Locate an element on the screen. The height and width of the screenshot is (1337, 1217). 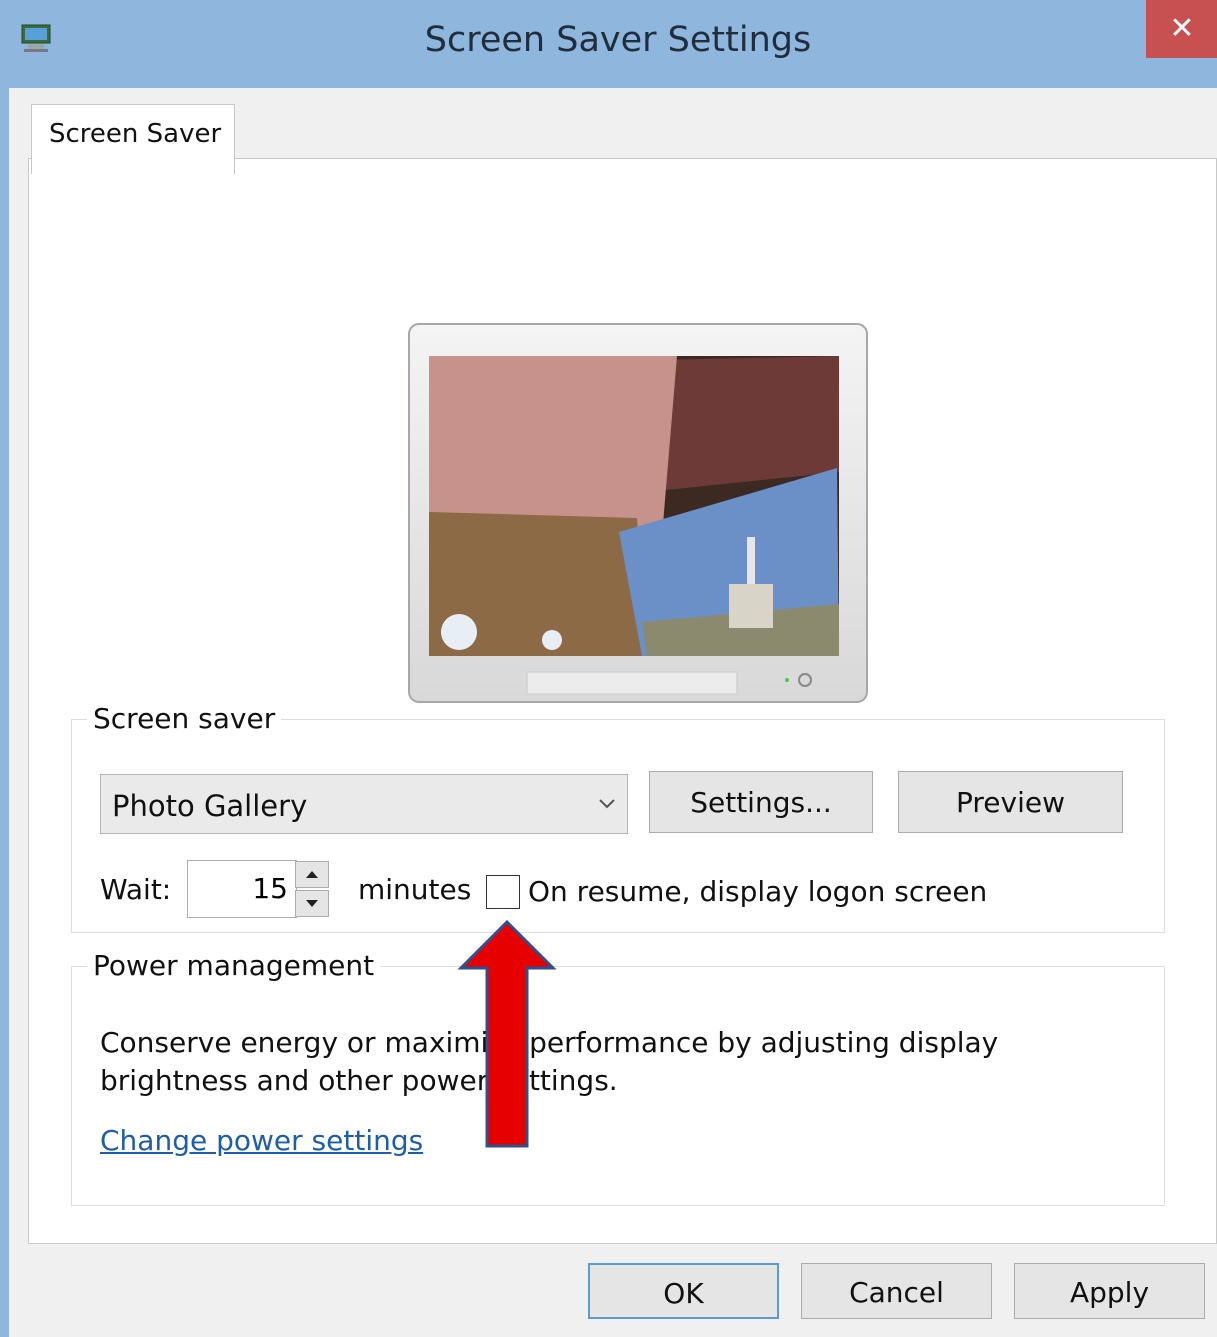
title-bar: Screen Saver Settings ✕ is located at coordinates (608, 44).